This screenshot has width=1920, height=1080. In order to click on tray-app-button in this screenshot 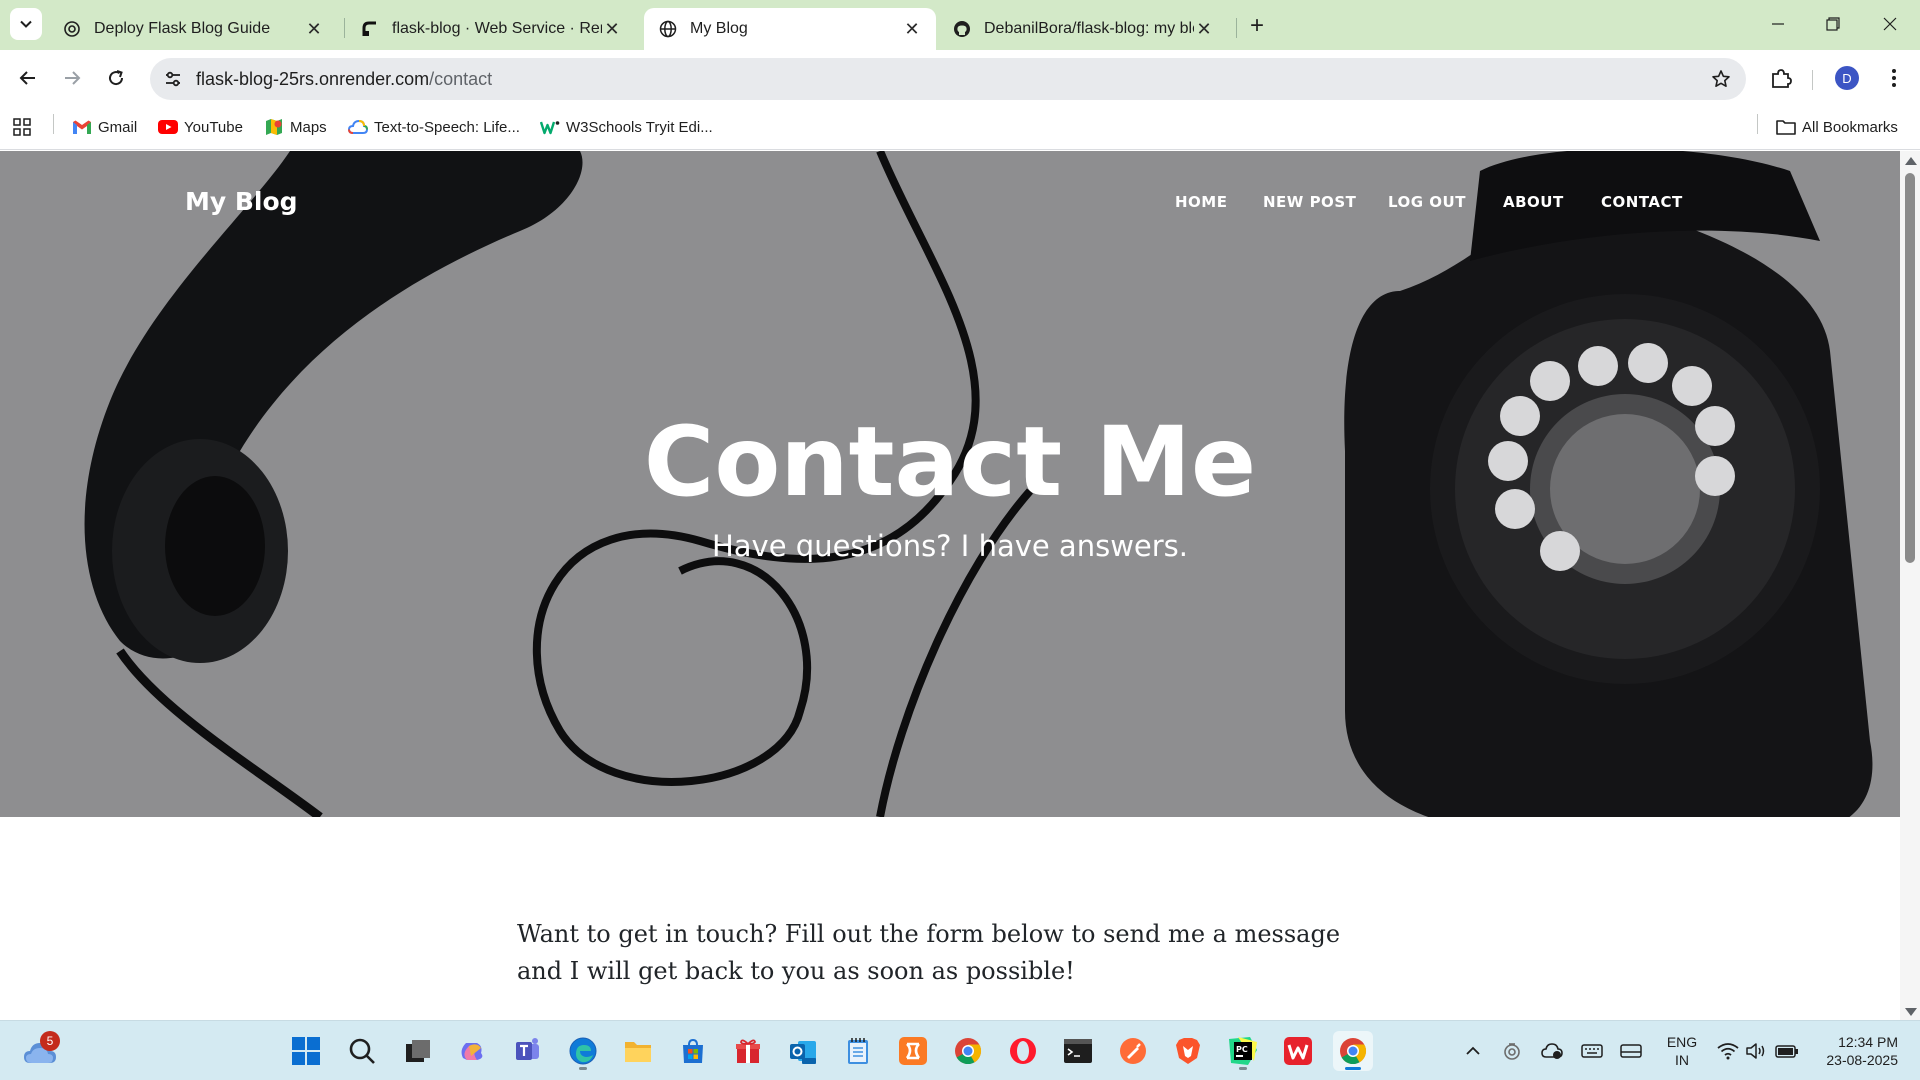, I will do `click(1512, 1051)`.